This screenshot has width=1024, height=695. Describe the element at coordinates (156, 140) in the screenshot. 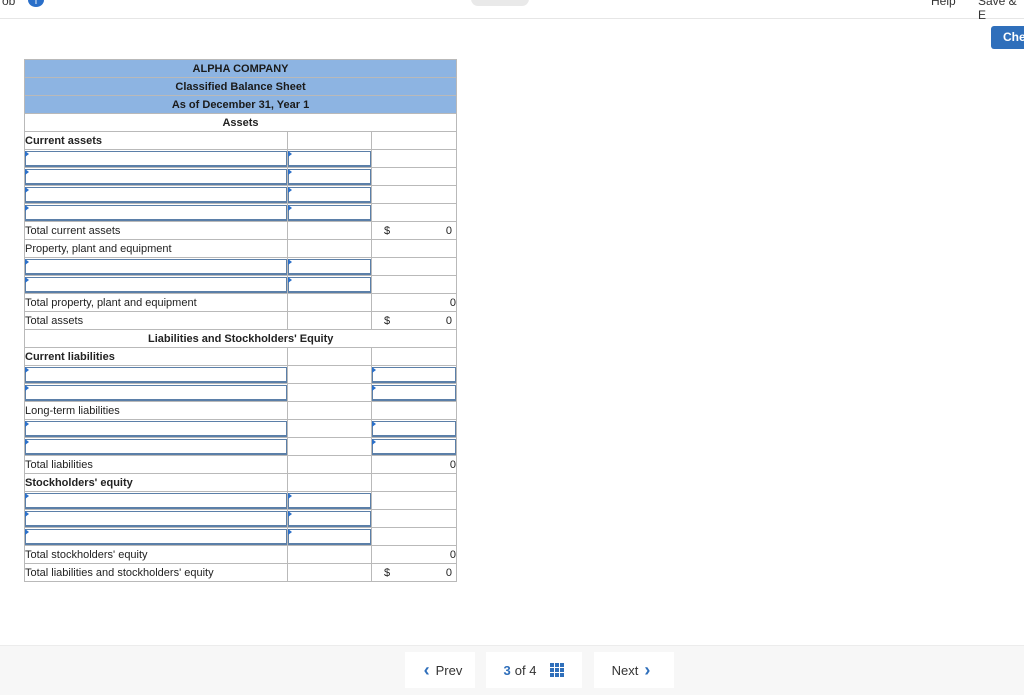

I see `current-assets-label: Current assets` at that location.